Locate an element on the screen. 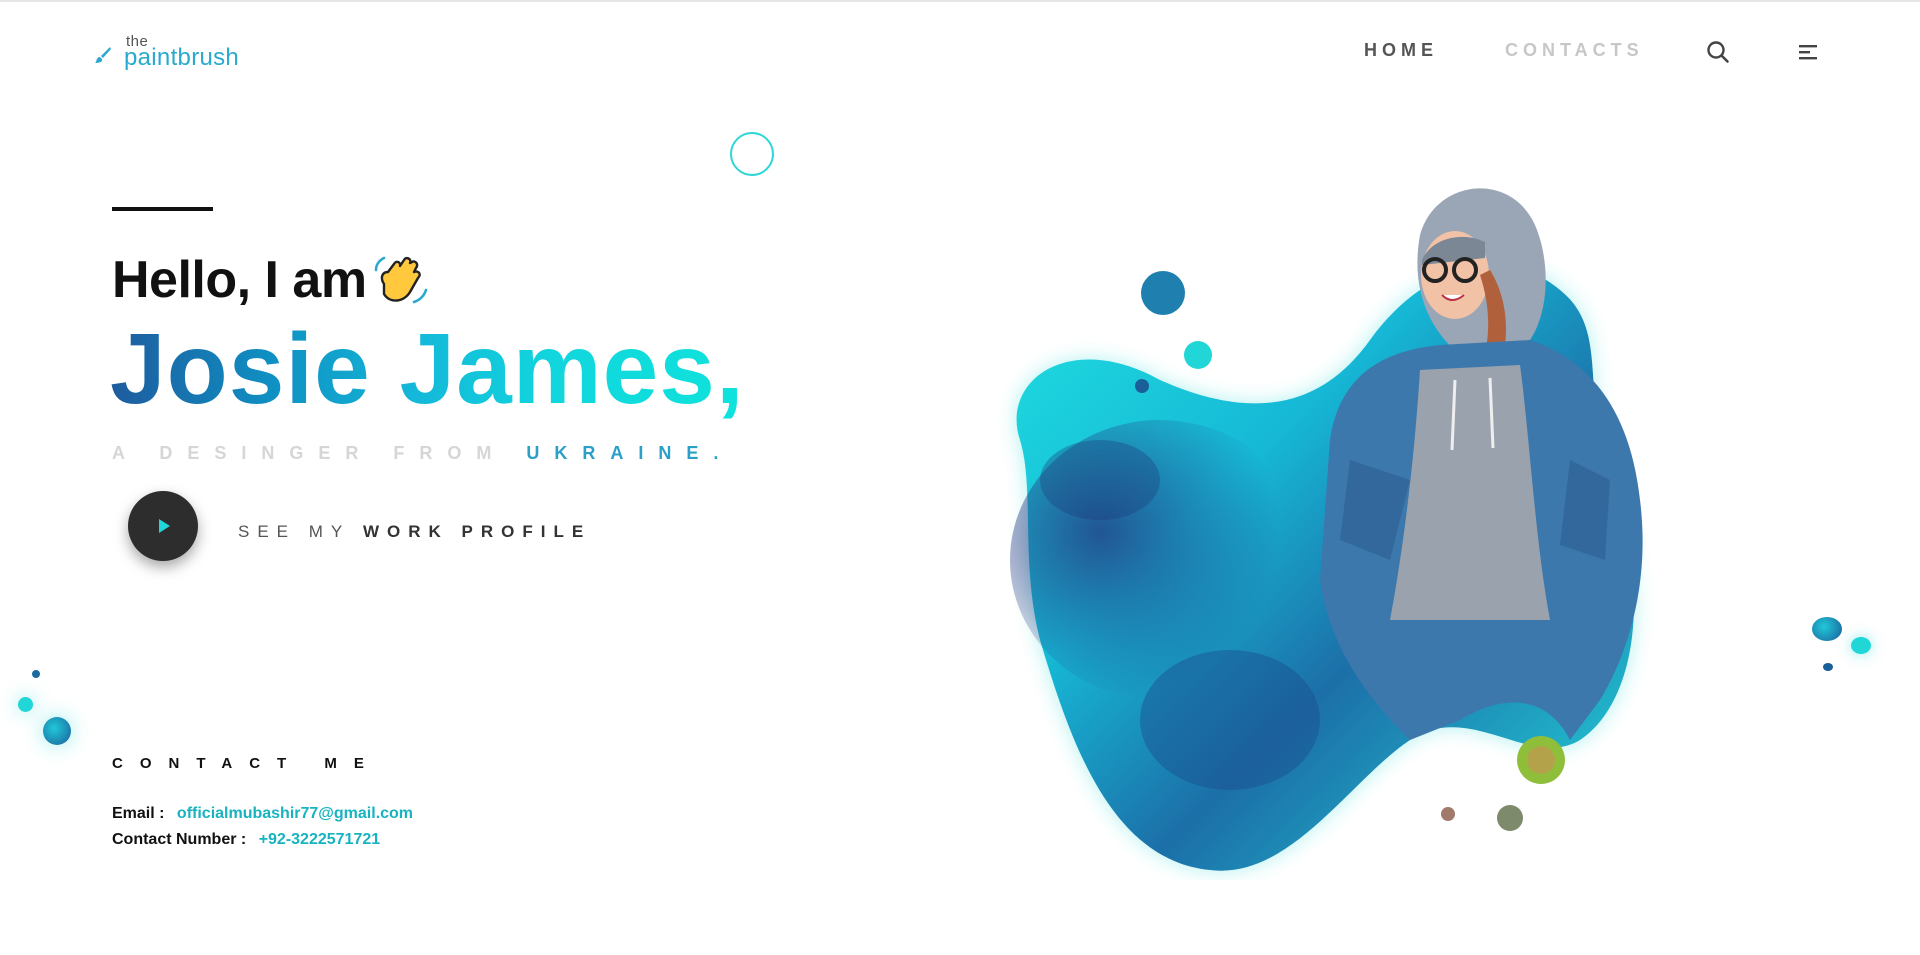 Image resolution: width=1920 pixels, height=955 pixels. menu-icon is located at coordinates (1808, 52).